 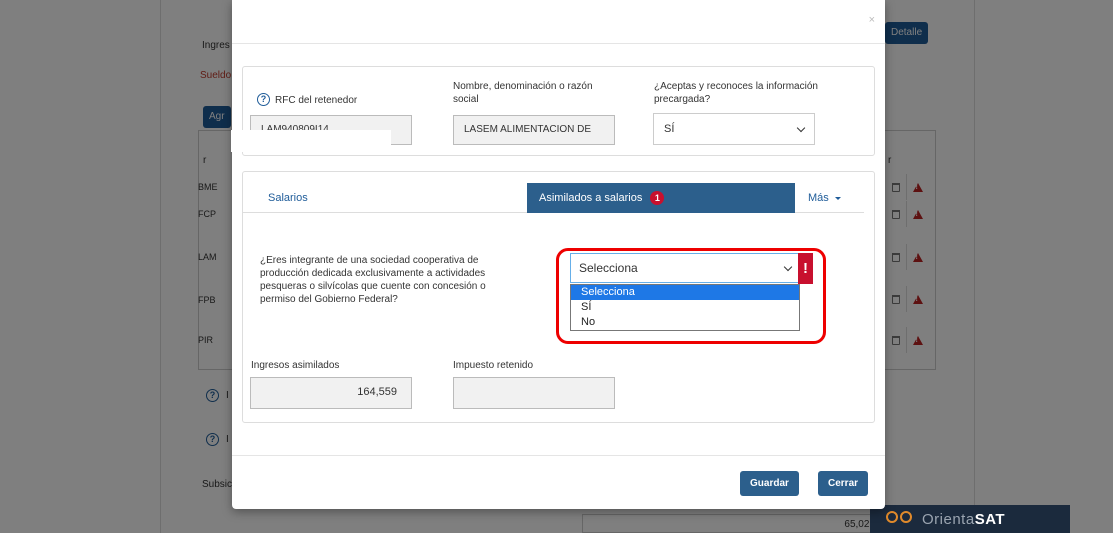 What do you see at coordinates (685, 322) in the screenshot?
I see `option-no: No` at bounding box center [685, 322].